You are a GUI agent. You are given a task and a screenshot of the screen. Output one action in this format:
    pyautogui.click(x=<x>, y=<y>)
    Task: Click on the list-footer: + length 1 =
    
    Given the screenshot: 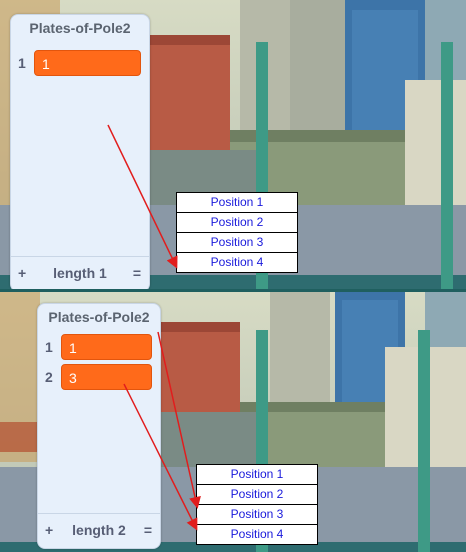 What is the action you would take?
    pyautogui.click(x=80, y=273)
    